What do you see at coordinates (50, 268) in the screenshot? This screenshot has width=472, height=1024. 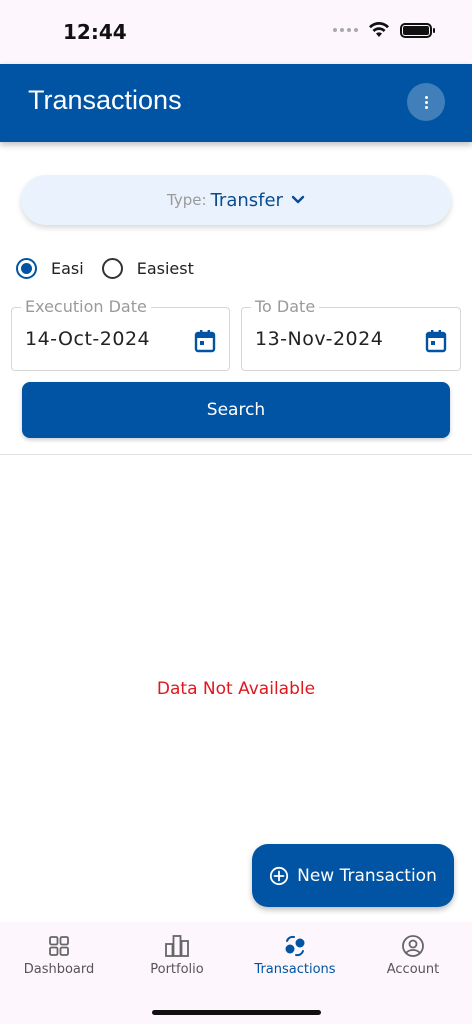 I see `radio-easi: Easi` at bounding box center [50, 268].